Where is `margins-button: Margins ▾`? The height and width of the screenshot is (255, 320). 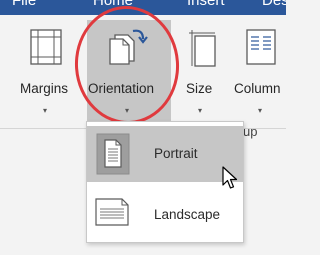
margins-button: Margins ▾ is located at coordinates (46, 69).